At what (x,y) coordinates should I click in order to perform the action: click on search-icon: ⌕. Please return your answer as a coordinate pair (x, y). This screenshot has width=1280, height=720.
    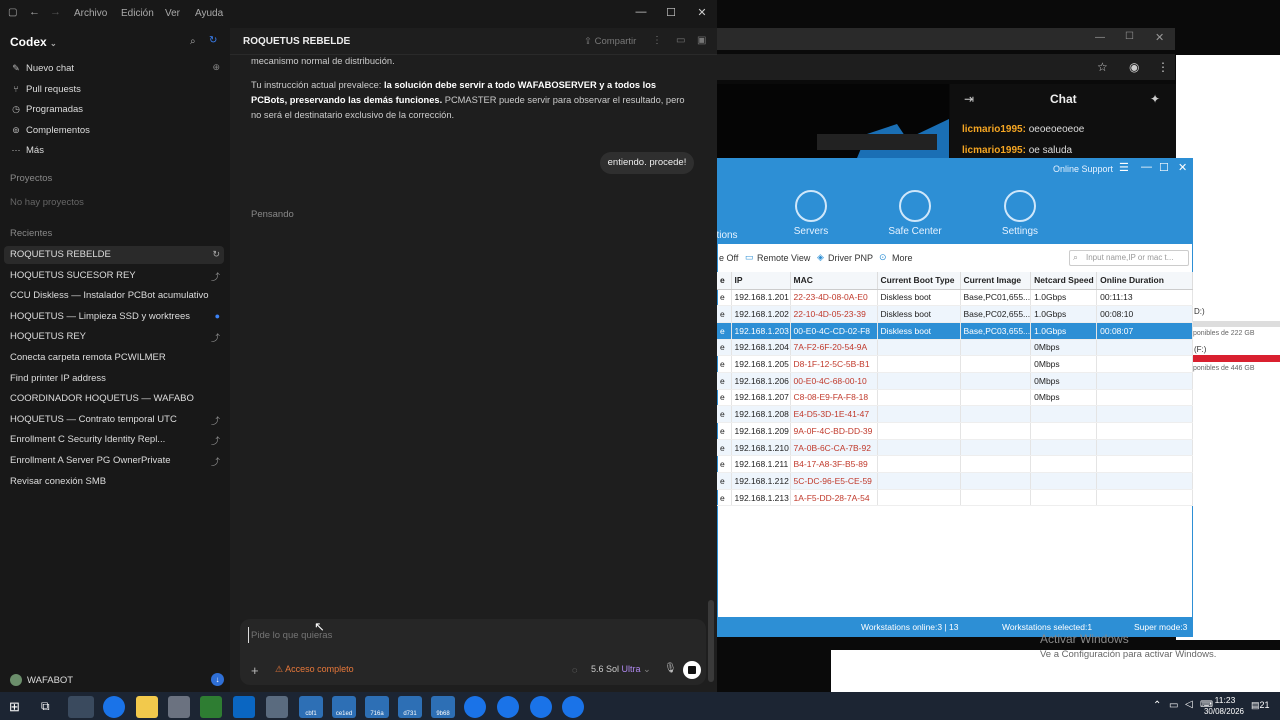
    Looking at the image, I should click on (193, 41).